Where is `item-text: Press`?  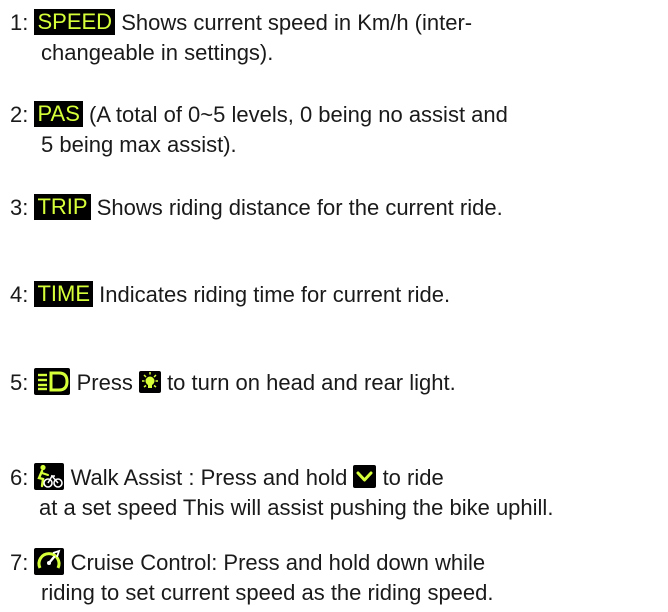 item-text: Press is located at coordinates (104, 382).